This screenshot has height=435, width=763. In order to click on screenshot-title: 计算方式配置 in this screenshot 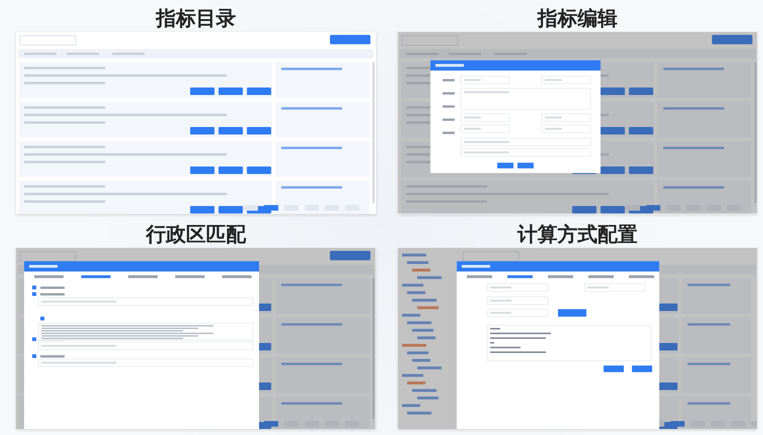, I will do `click(577, 234)`.